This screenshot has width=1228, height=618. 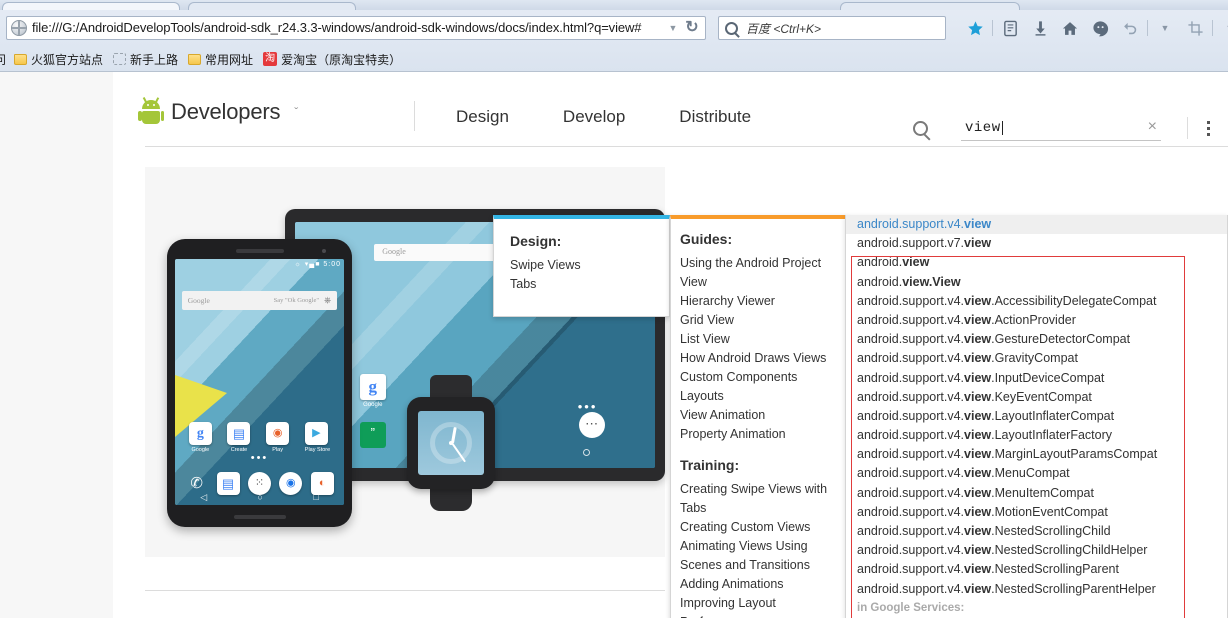 What do you see at coordinates (920, 128) in the screenshot?
I see `search-icon` at bounding box center [920, 128].